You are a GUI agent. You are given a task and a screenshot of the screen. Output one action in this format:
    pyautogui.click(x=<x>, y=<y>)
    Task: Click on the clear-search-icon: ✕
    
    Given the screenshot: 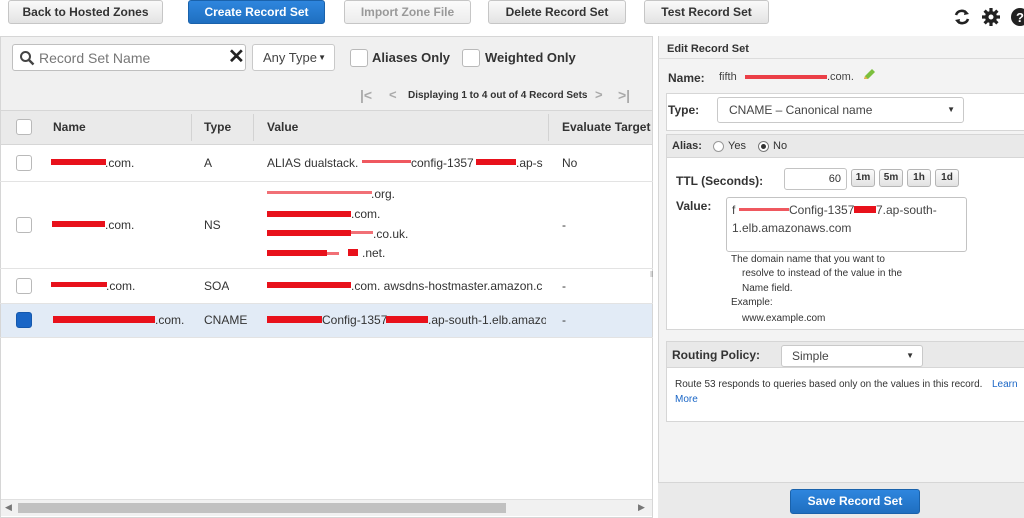 What is the action you would take?
    pyautogui.click(x=236, y=57)
    